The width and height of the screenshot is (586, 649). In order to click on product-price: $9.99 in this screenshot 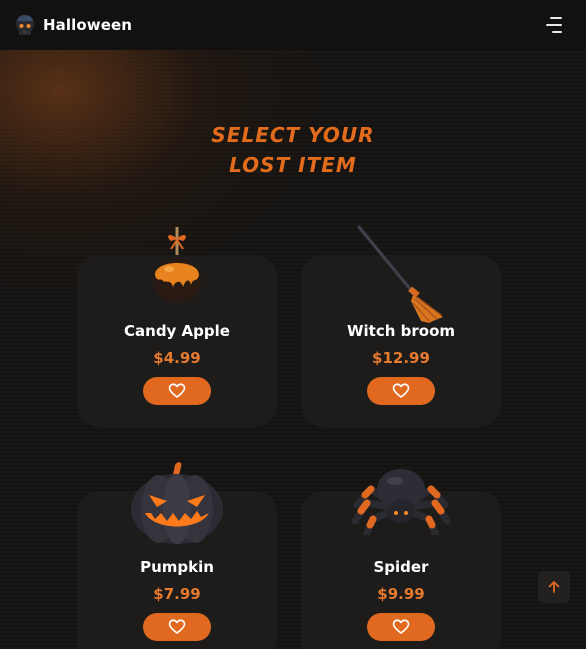, I will do `click(401, 594)`.